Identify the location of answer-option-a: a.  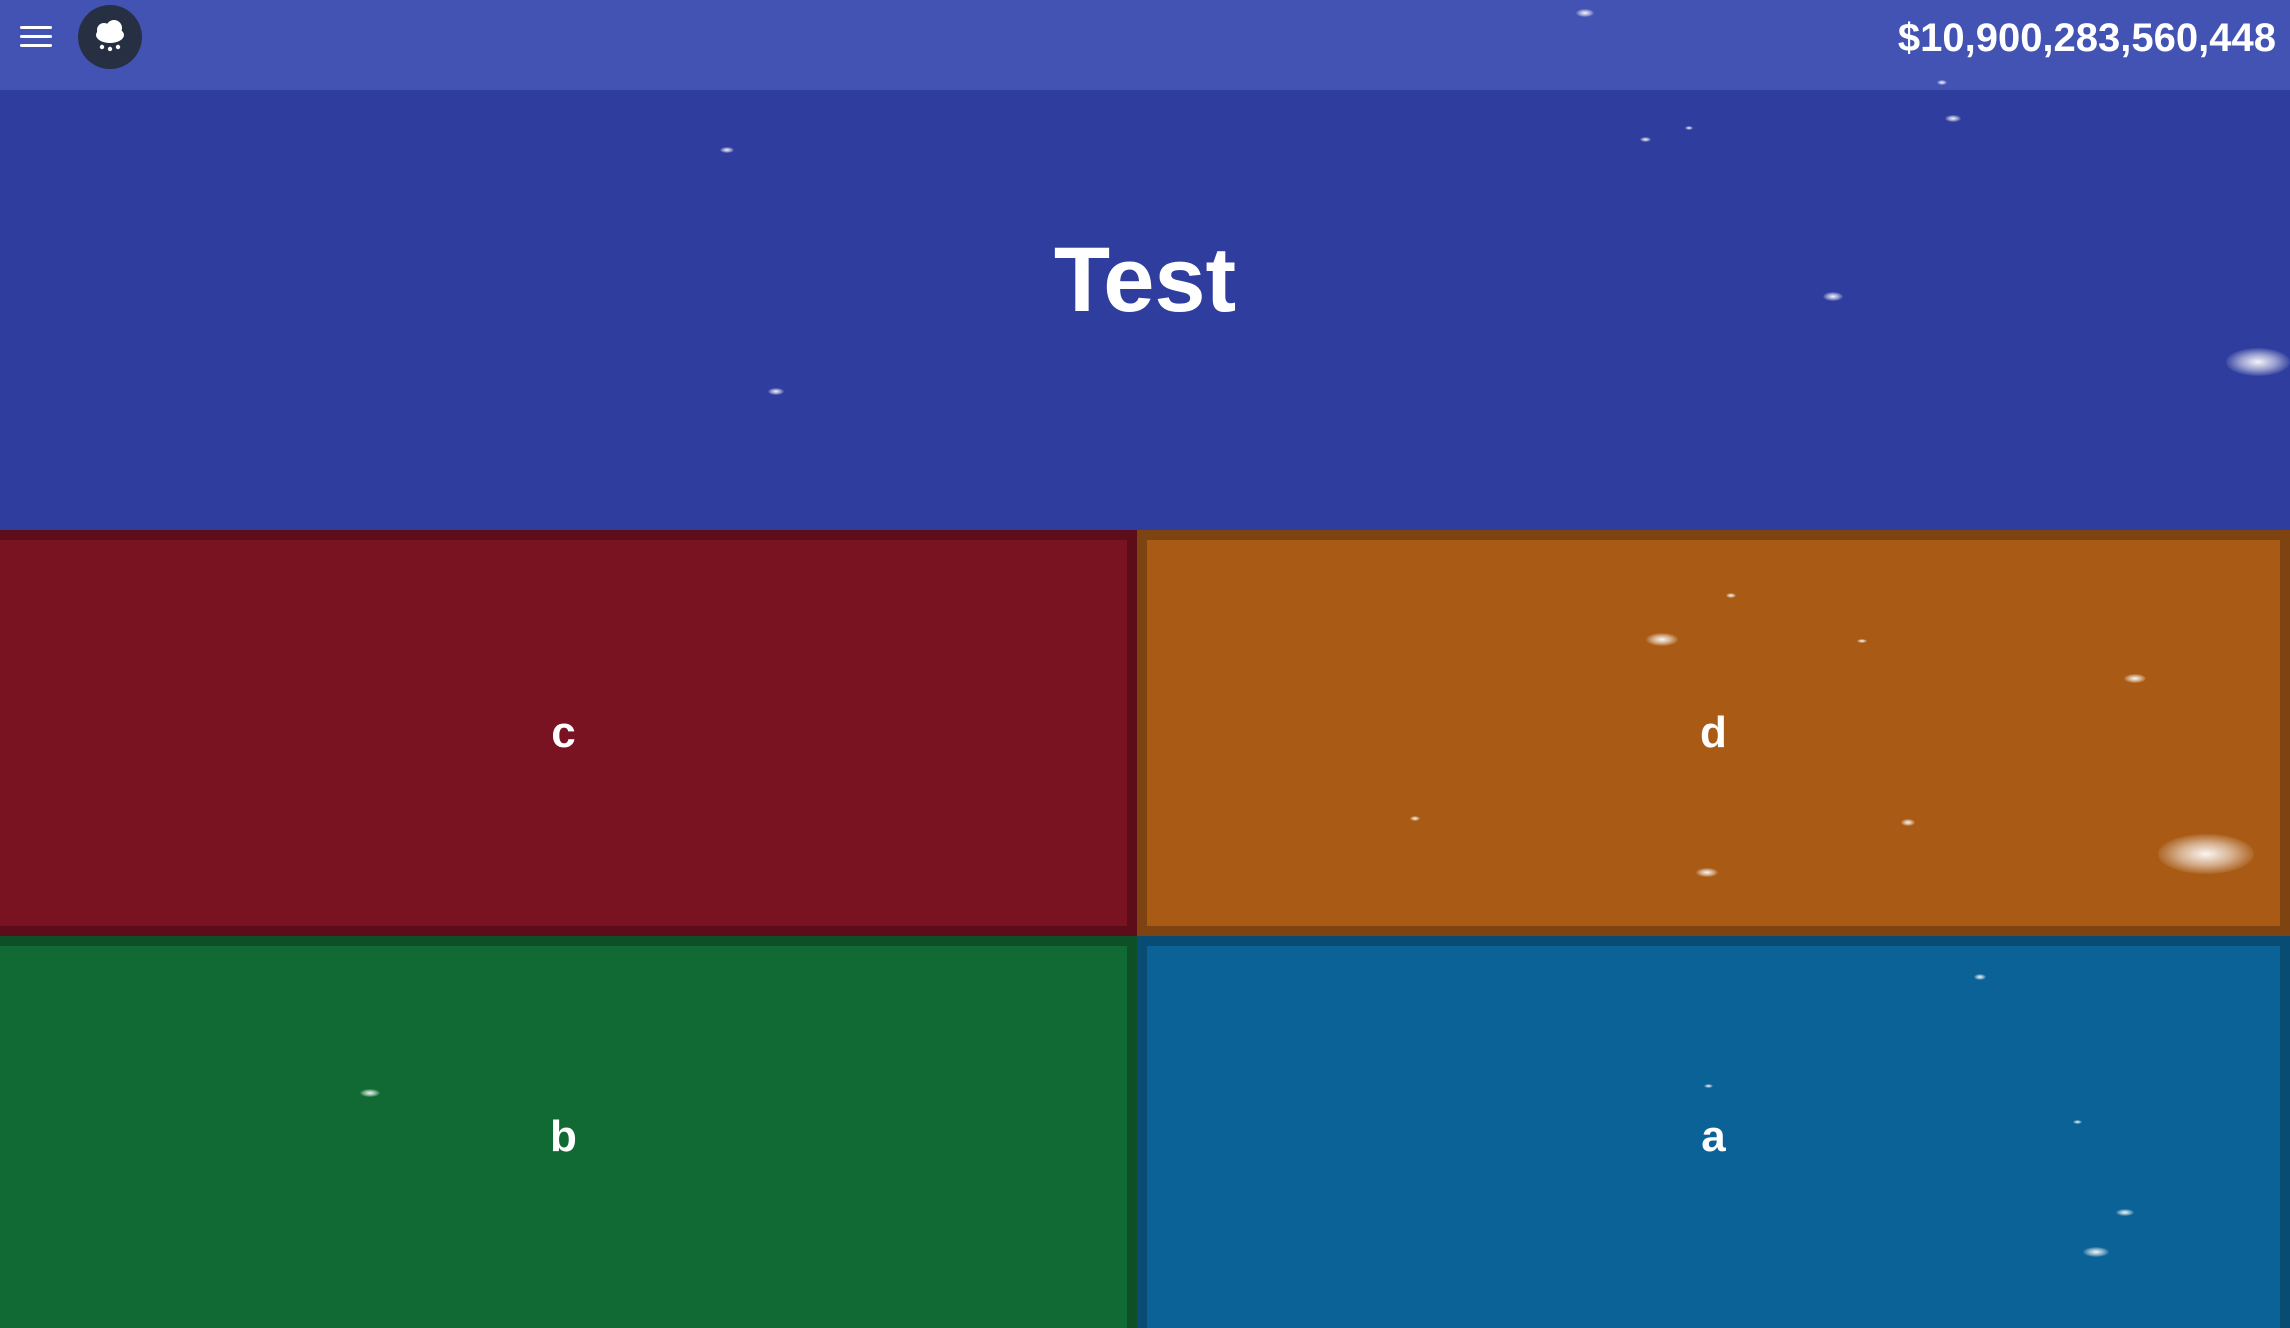
(1713, 1132).